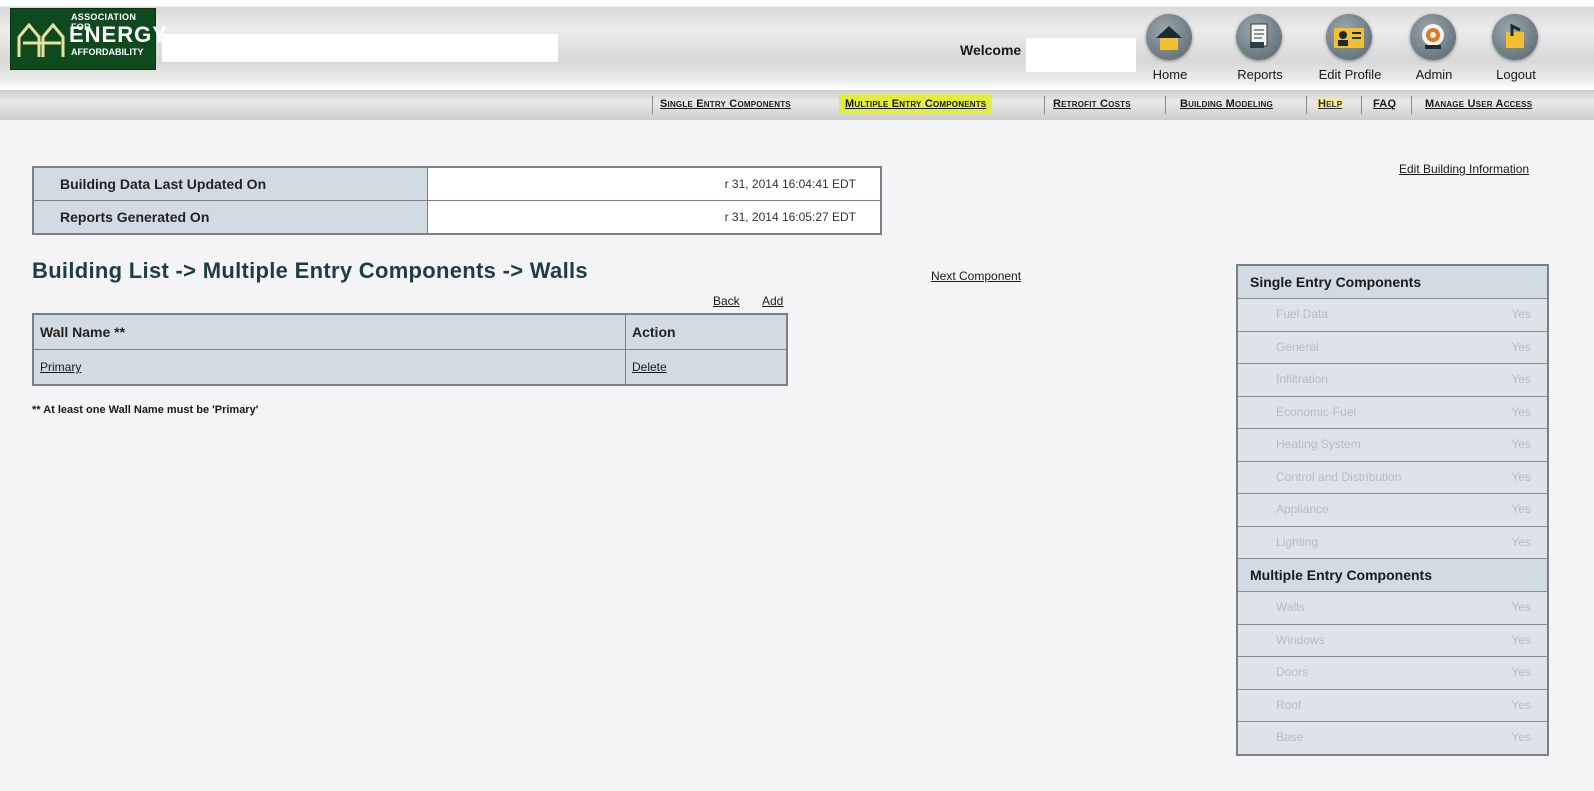 The image size is (1594, 791). I want to click on side-item-label: Lighting, so click(1297, 541).